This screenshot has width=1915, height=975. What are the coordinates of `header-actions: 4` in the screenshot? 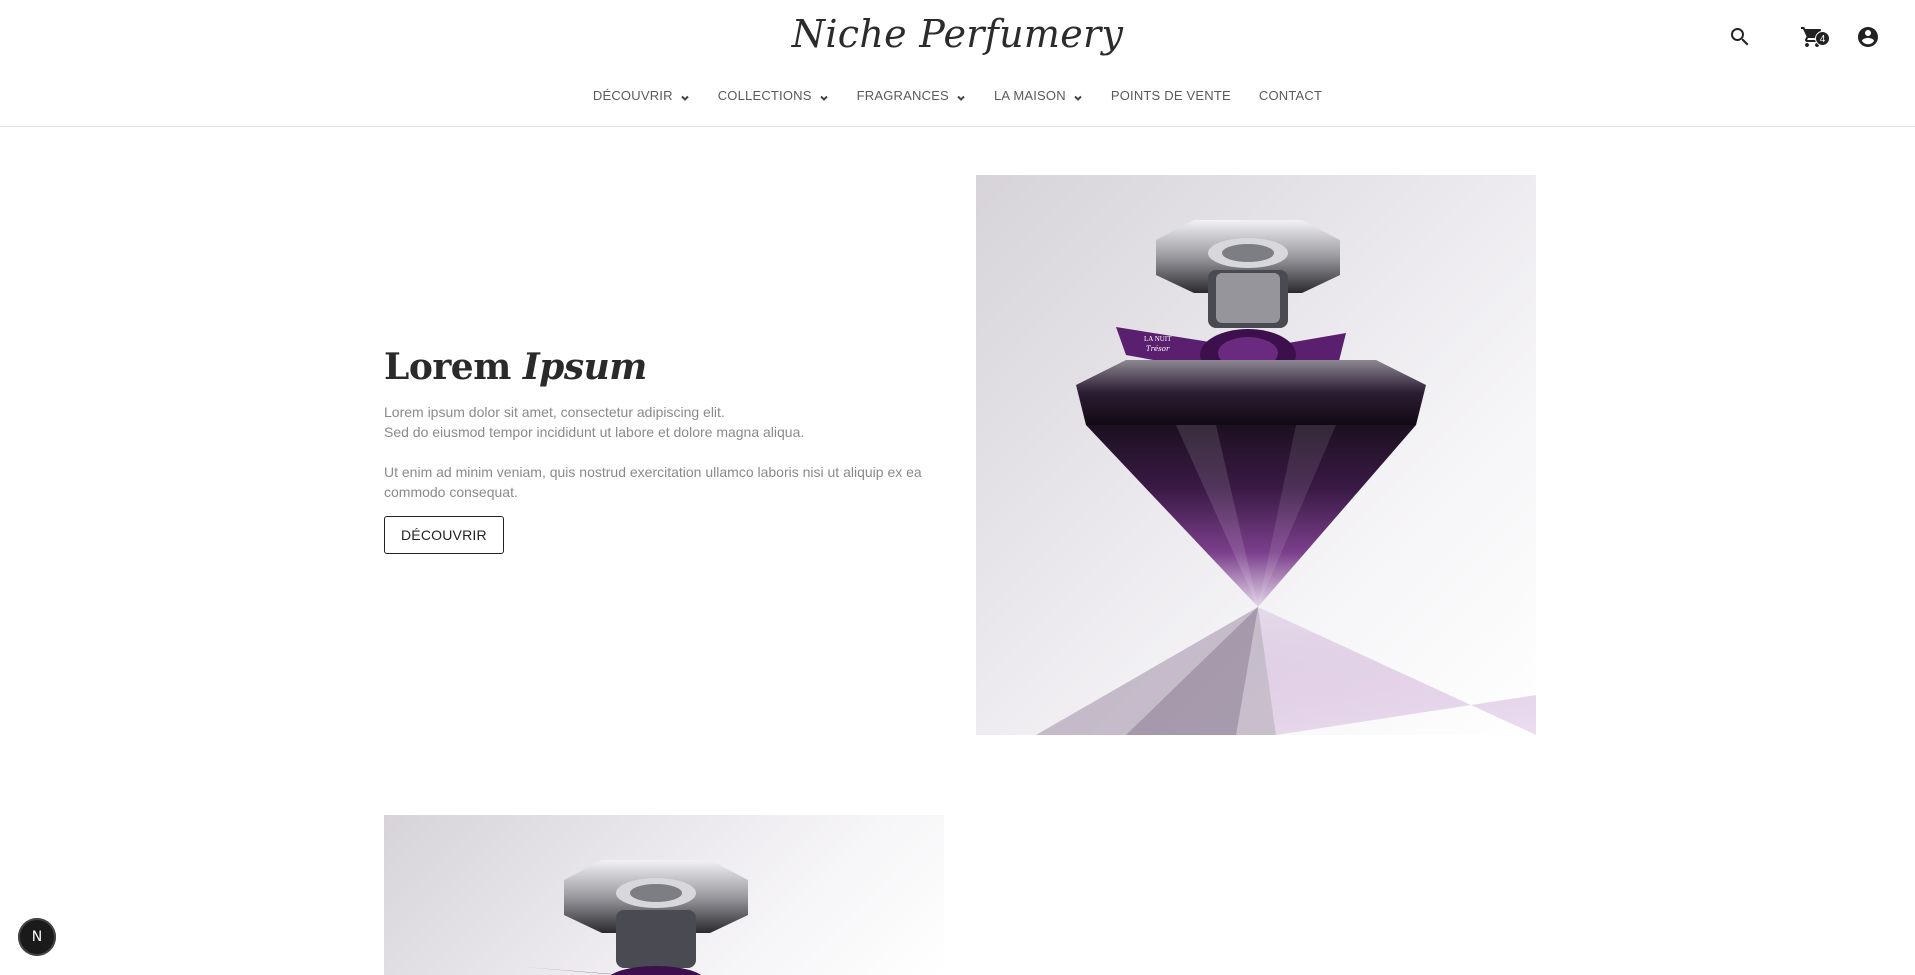 It's located at (1804, 37).